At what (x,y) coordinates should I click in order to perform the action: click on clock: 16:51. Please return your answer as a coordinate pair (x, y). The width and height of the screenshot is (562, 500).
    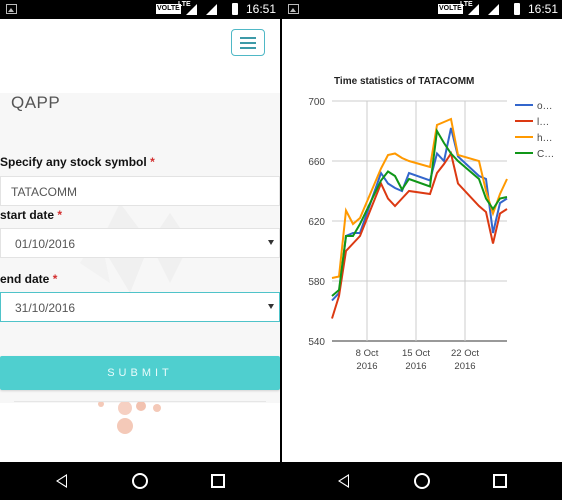
    Looking at the image, I should click on (261, 9).